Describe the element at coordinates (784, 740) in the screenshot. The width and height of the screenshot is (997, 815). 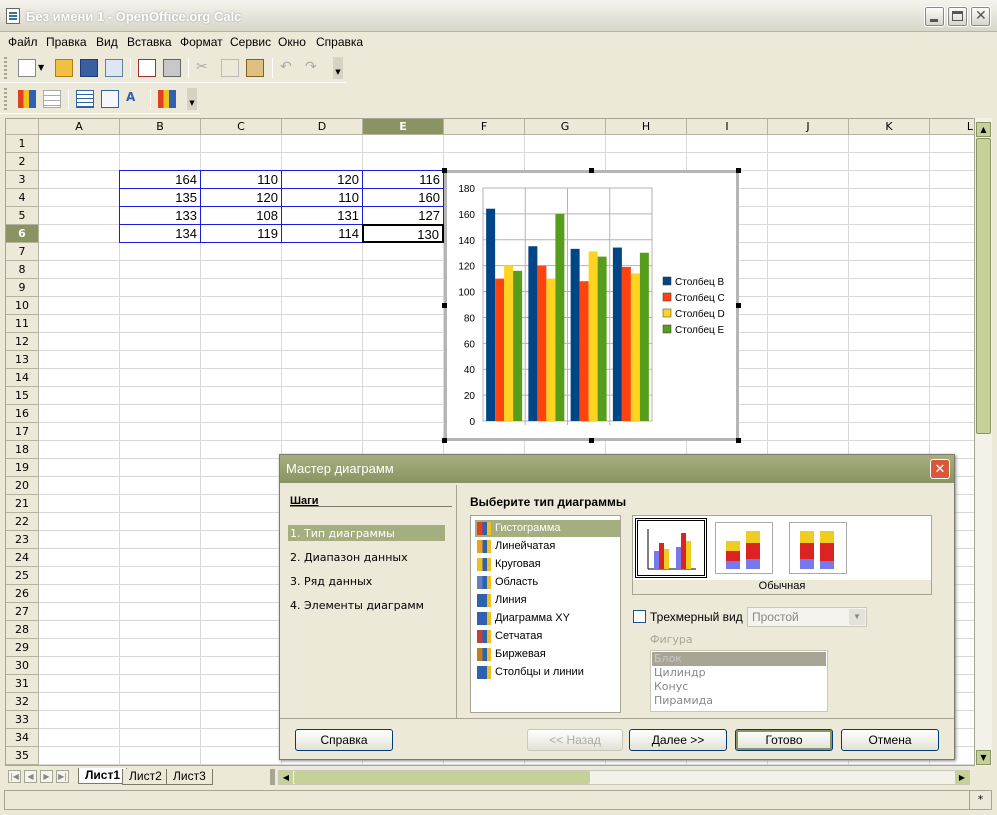
I see `finish-button: Готово` at that location.